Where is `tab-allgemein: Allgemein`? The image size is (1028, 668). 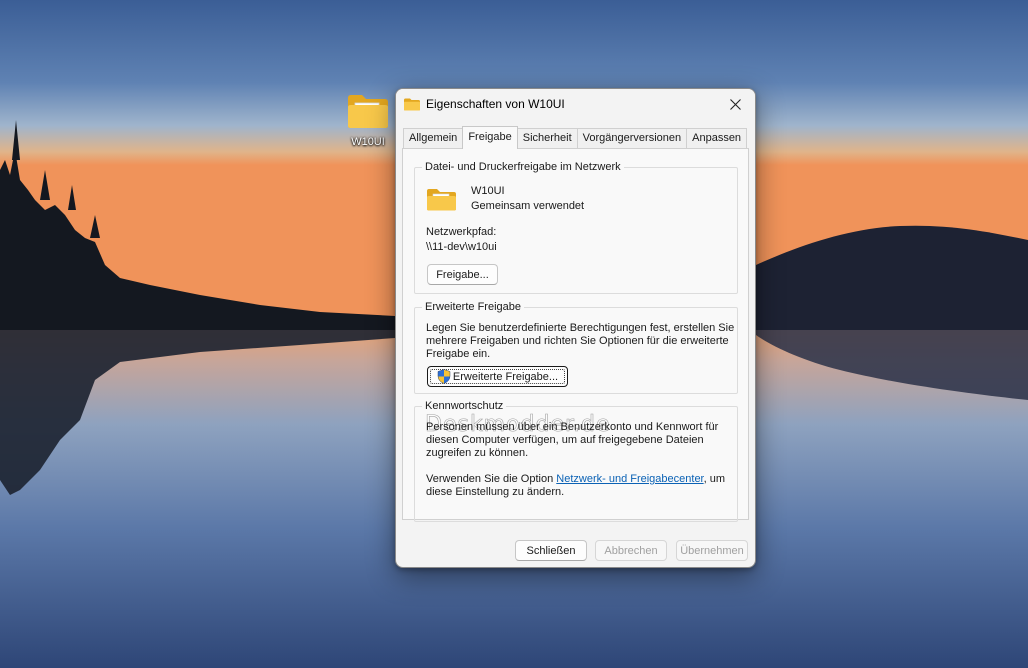
tab-allgemein: Allgemein is located at coordinates (433, 138).